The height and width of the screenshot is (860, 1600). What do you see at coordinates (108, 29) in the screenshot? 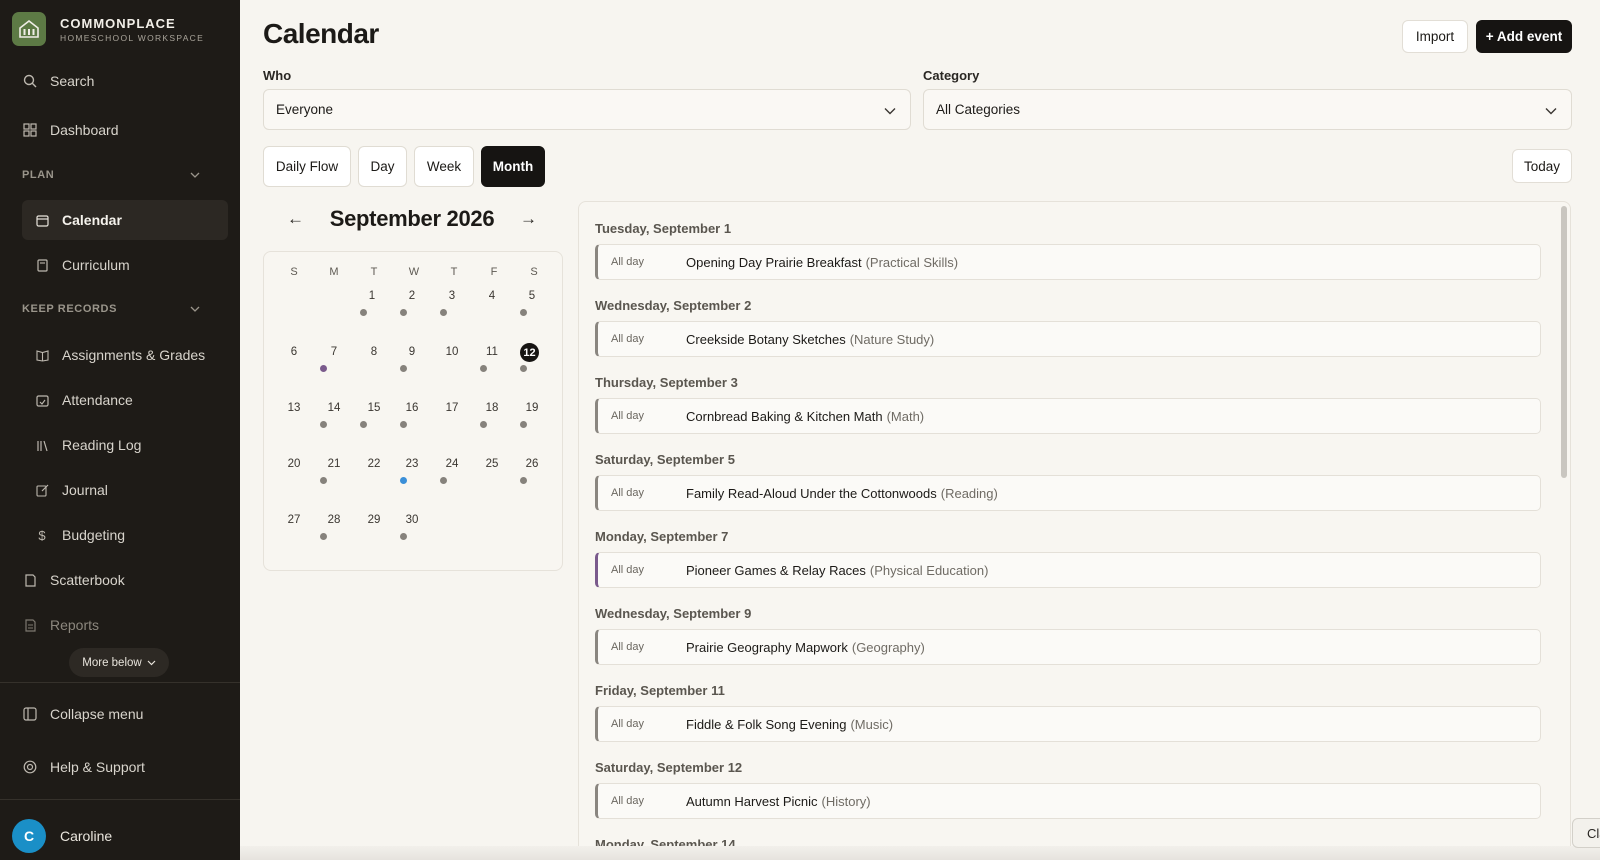
I see `brand: COMMONPLACE HOMESCHOOL WORKSPACE` at bounding box center [108, 29].